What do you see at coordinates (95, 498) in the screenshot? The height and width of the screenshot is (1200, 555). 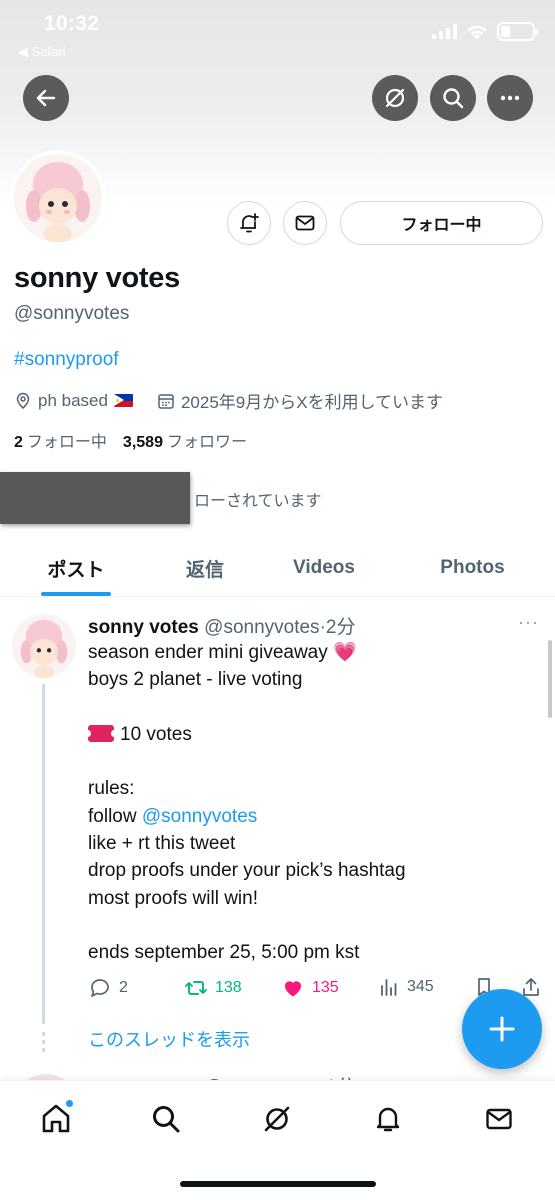 I see `redaction-box` at bounding box center [95, 498].